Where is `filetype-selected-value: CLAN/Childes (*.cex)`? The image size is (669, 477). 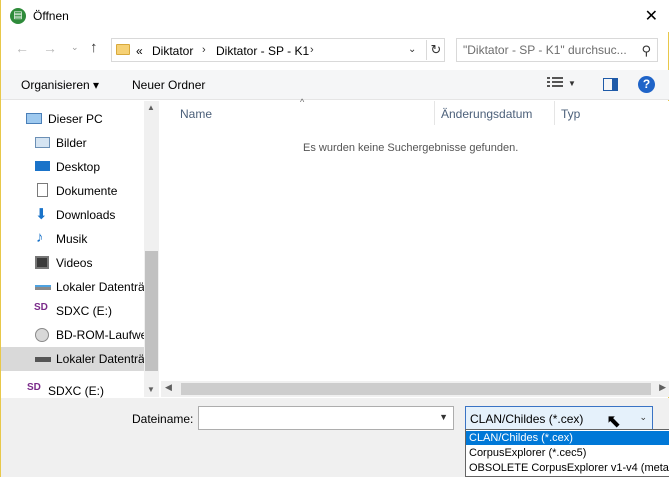 filetype-selected-value: CLAN/Childes (*.cex) is located at coordinates (527, 419).